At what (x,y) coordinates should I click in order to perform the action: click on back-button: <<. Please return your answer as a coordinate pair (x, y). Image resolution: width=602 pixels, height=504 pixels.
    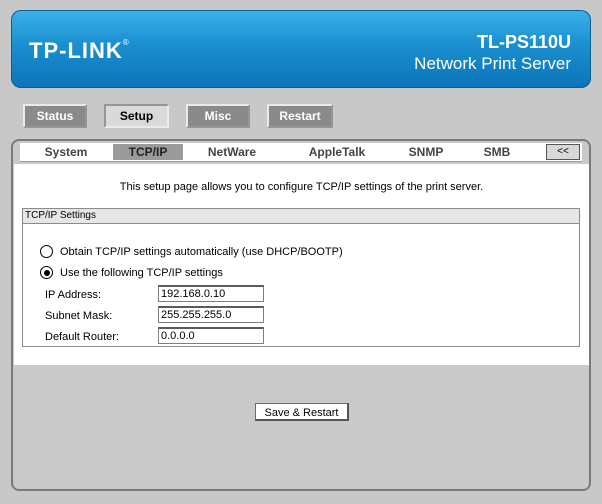
    Looking at the image, I should click on (563, 152).